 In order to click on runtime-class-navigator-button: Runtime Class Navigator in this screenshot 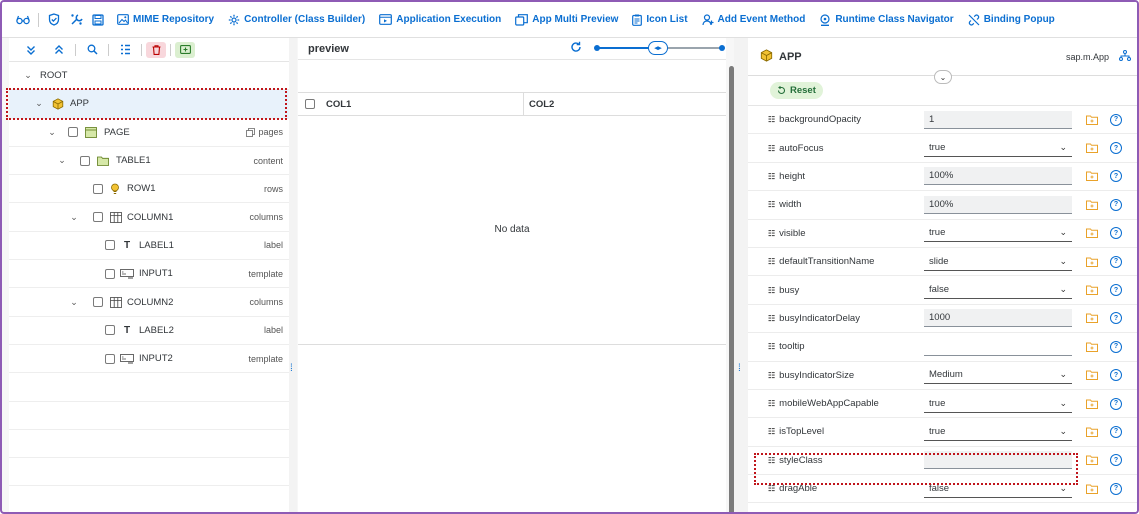, I will do `click(886, 19)`.